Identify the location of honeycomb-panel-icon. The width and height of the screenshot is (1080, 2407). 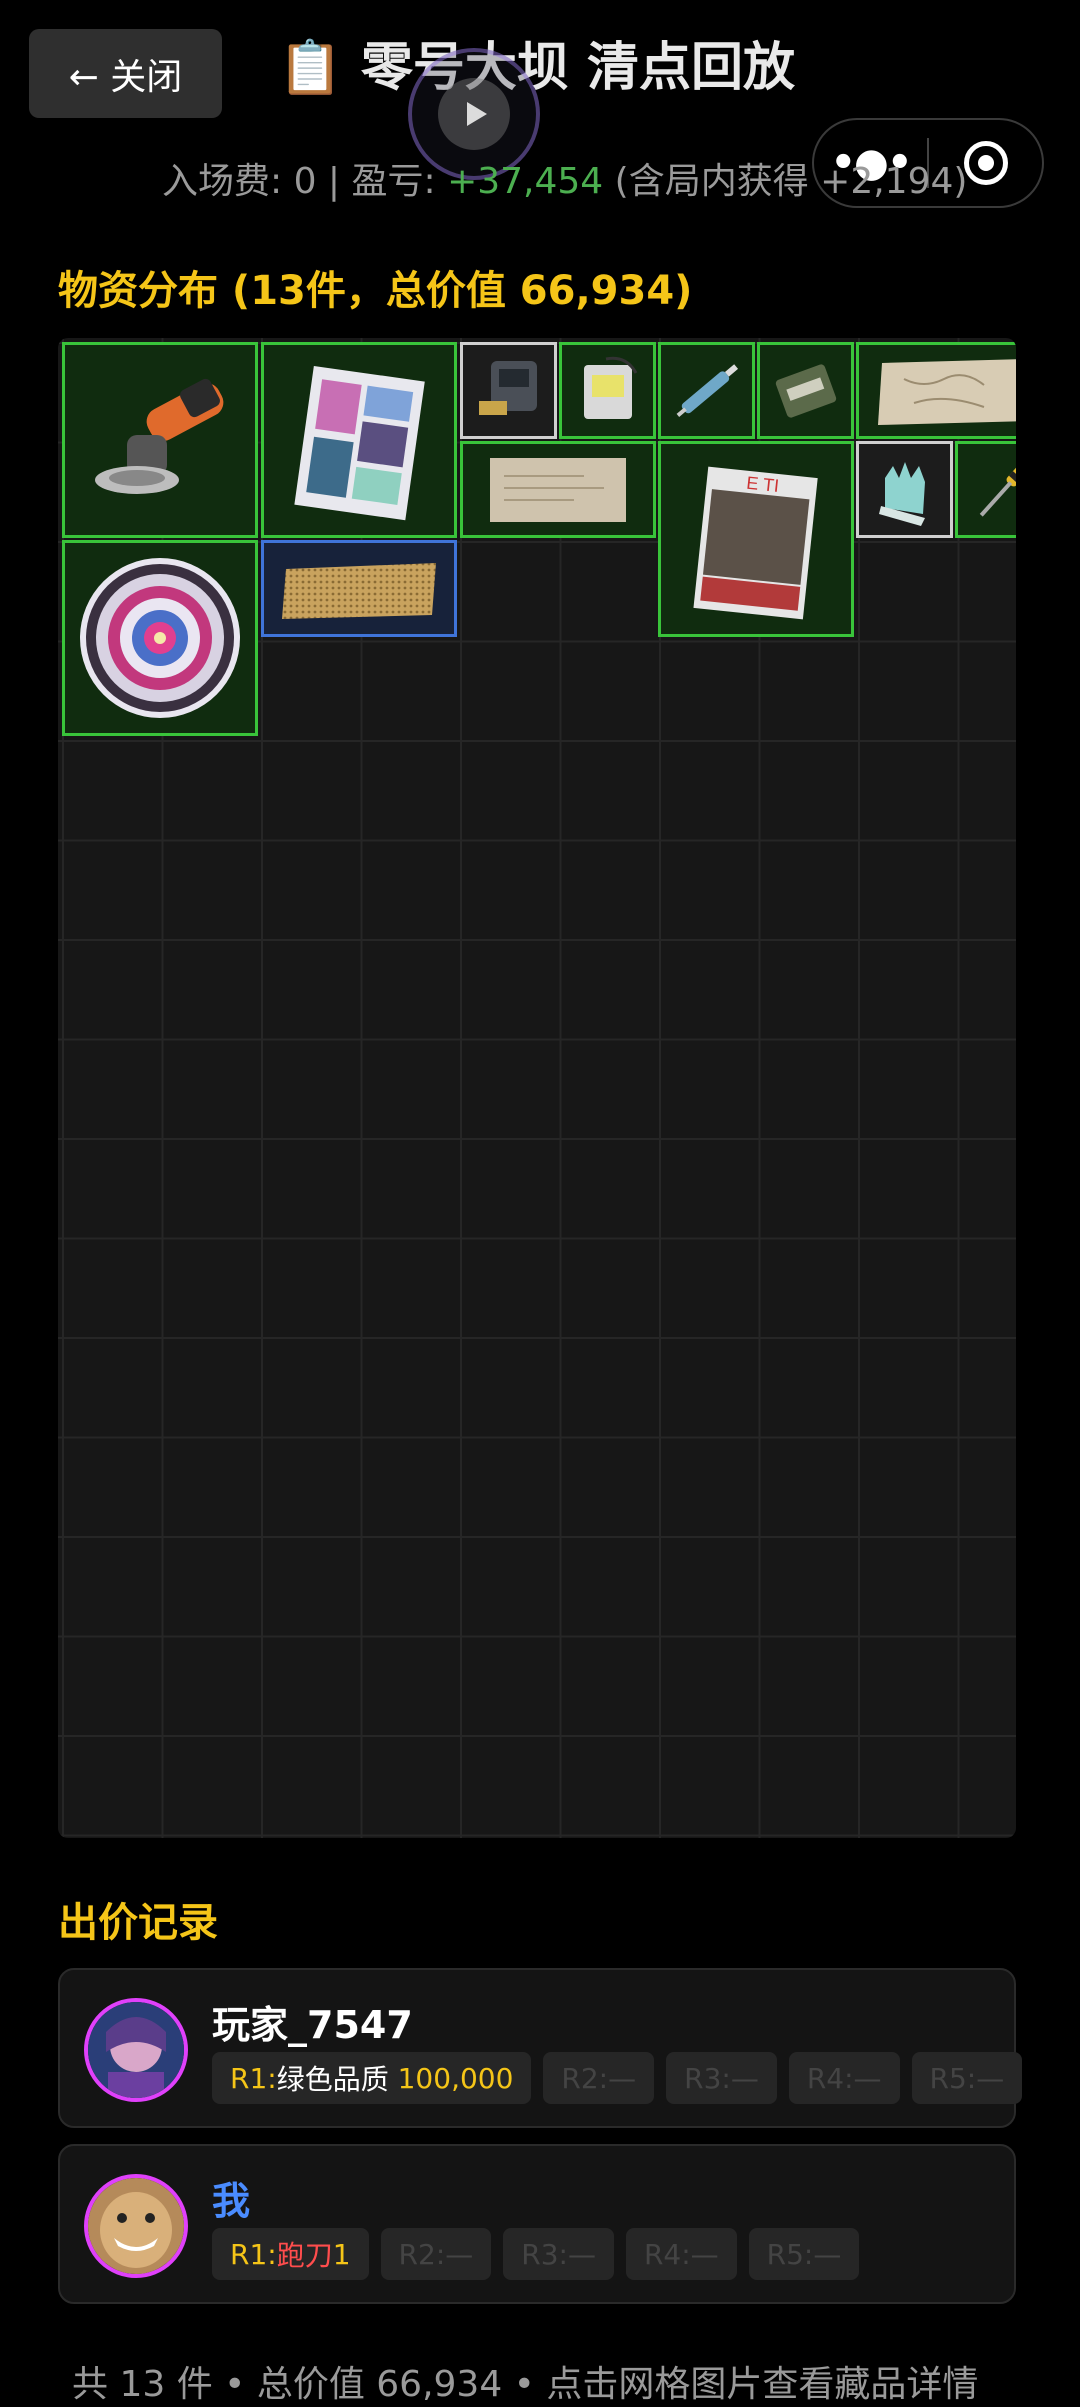
(359, 590).